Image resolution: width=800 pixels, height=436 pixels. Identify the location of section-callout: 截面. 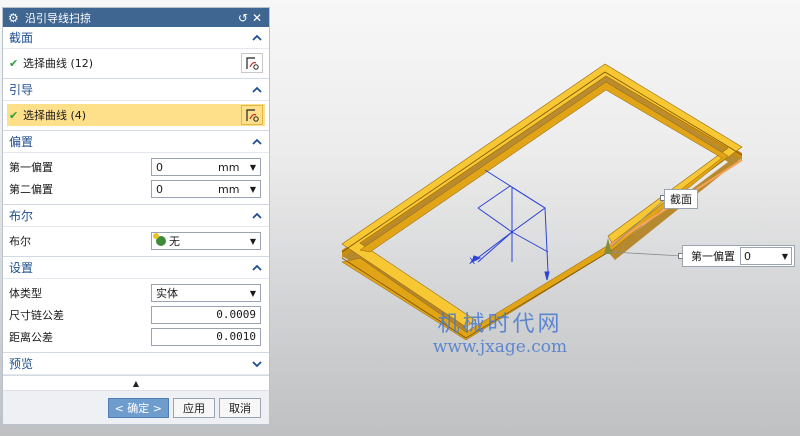
(681, 199).